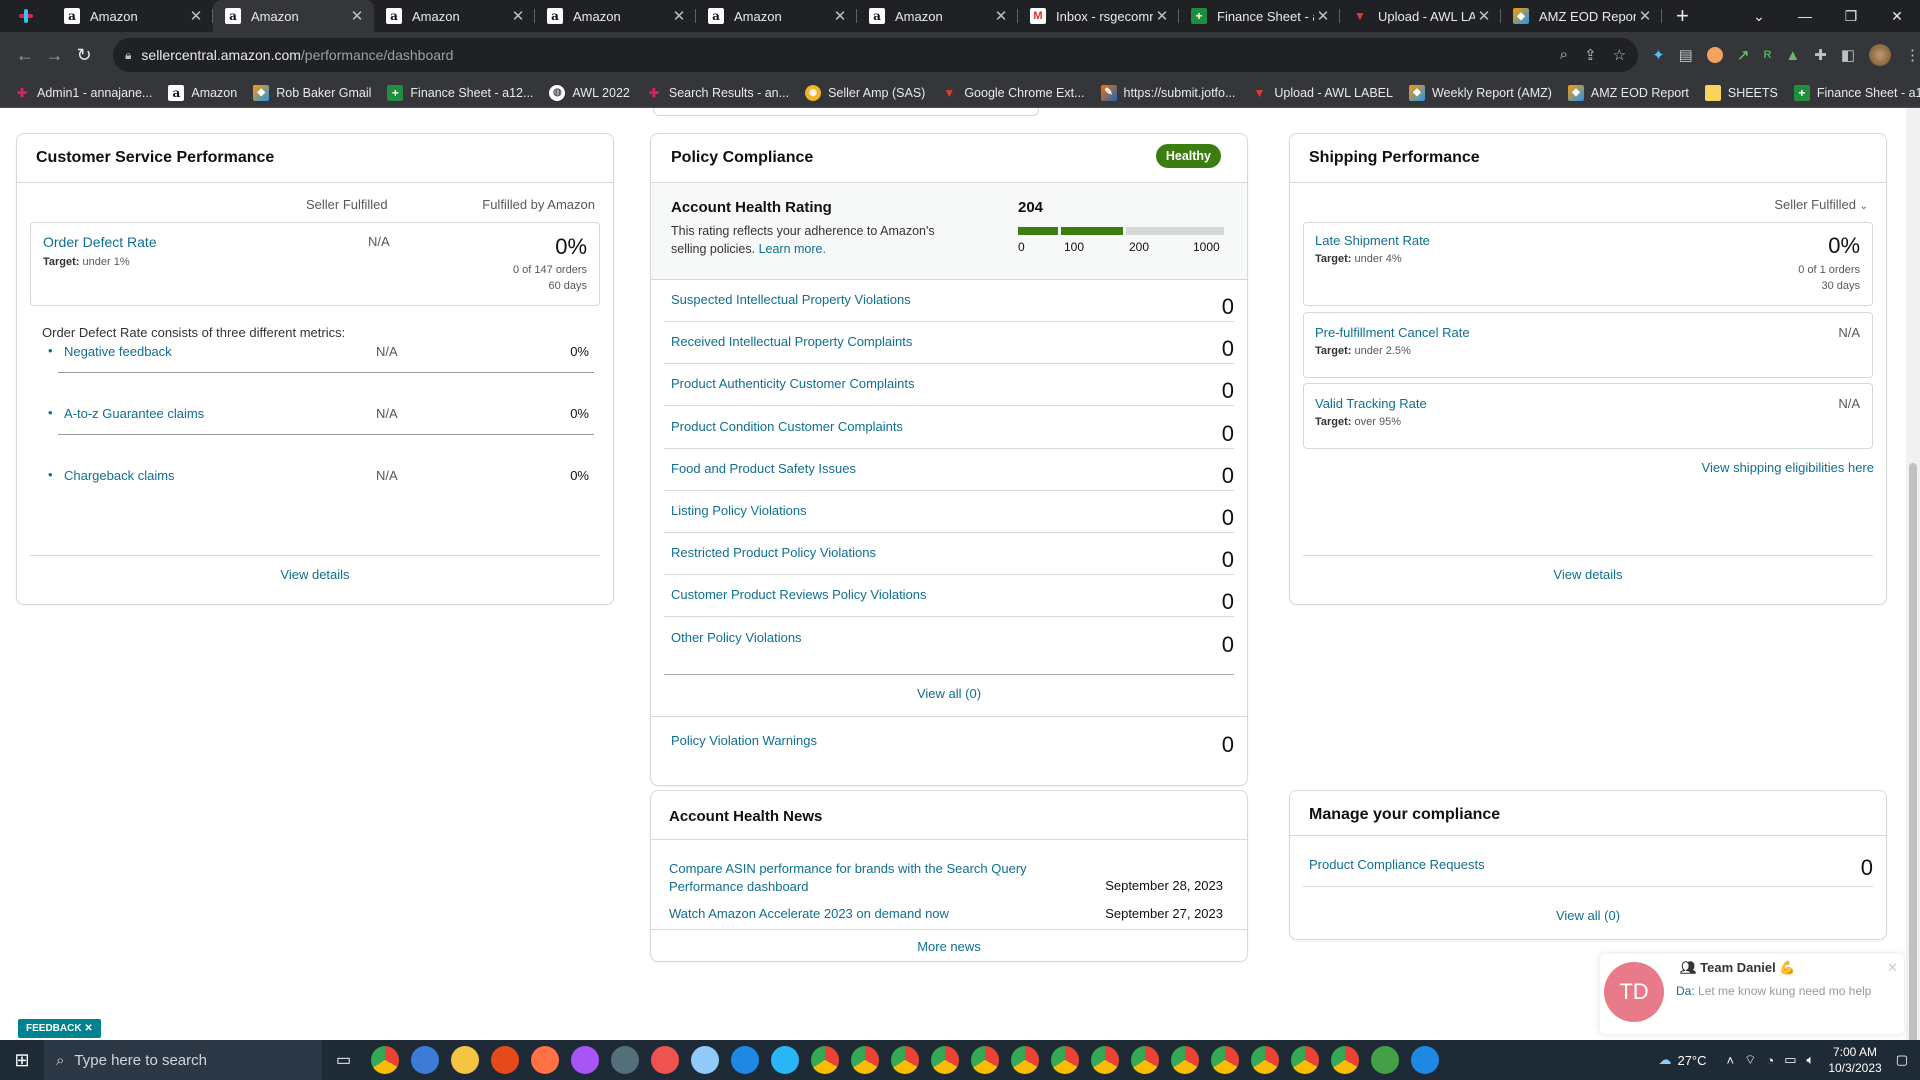 This screenshot has width=1920, height=1080. Describe the element at coordinates (1619, 55) in the screenshot. I see `bookmark-star-icon: ☆` at that location.